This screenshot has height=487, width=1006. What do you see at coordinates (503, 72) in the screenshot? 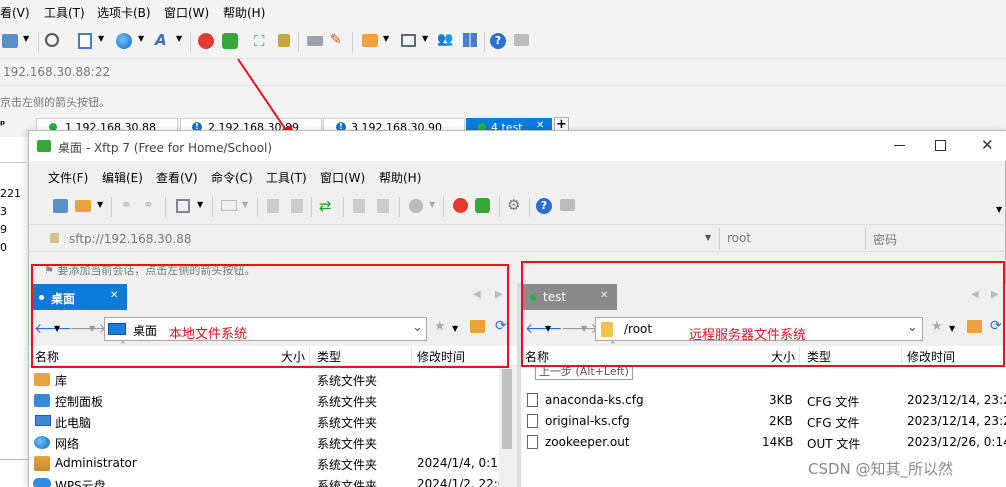
I see `outer-address-bar: 192.168.30.88:22` at bounding box center [503, 72].